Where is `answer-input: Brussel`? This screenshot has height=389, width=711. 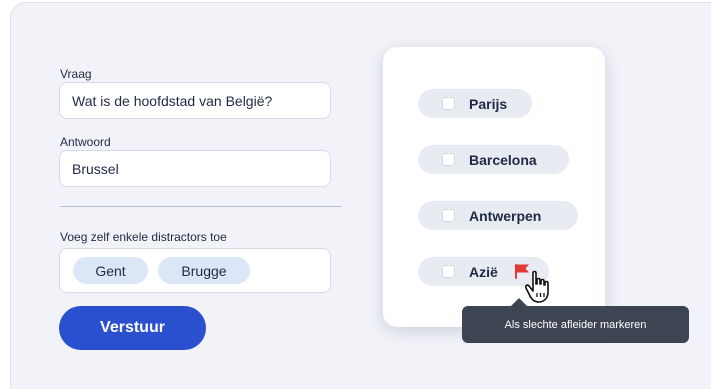 answer-input: Brussel is located at coordinates (195, 168).